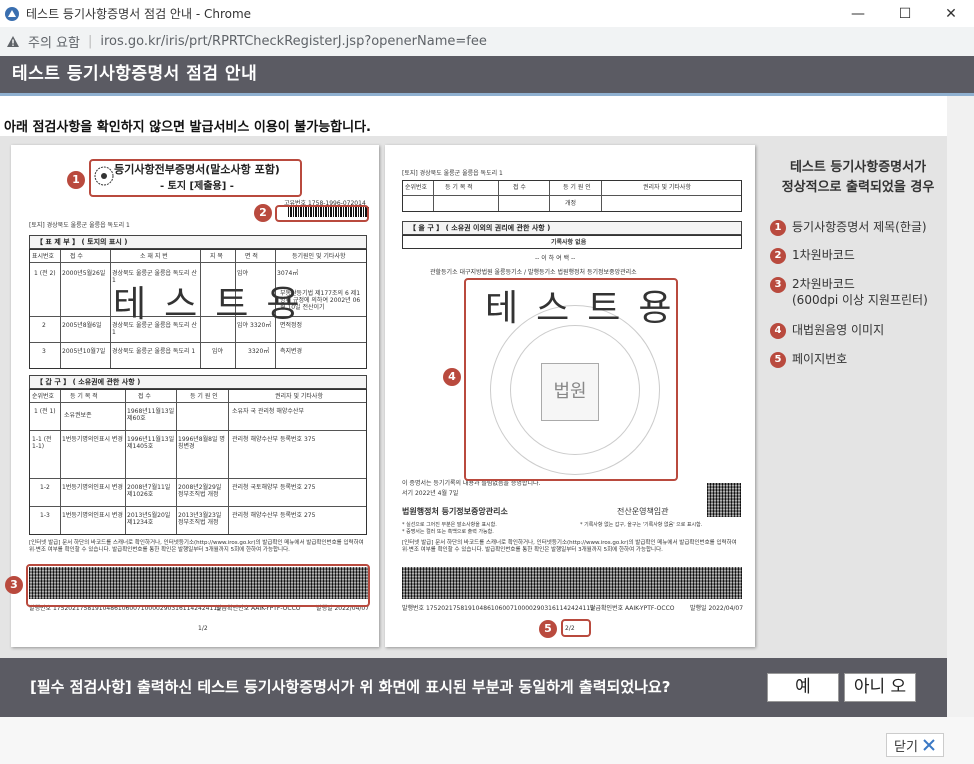 The height and width of the screenshot is (764, 974). I want to click on barcode-2d, so click(572, 583).